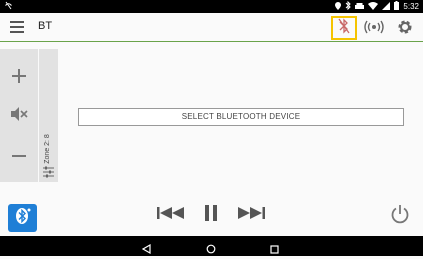 This screenshot has height=259, width=423. I want to click on mute-button, so click(19, 116).